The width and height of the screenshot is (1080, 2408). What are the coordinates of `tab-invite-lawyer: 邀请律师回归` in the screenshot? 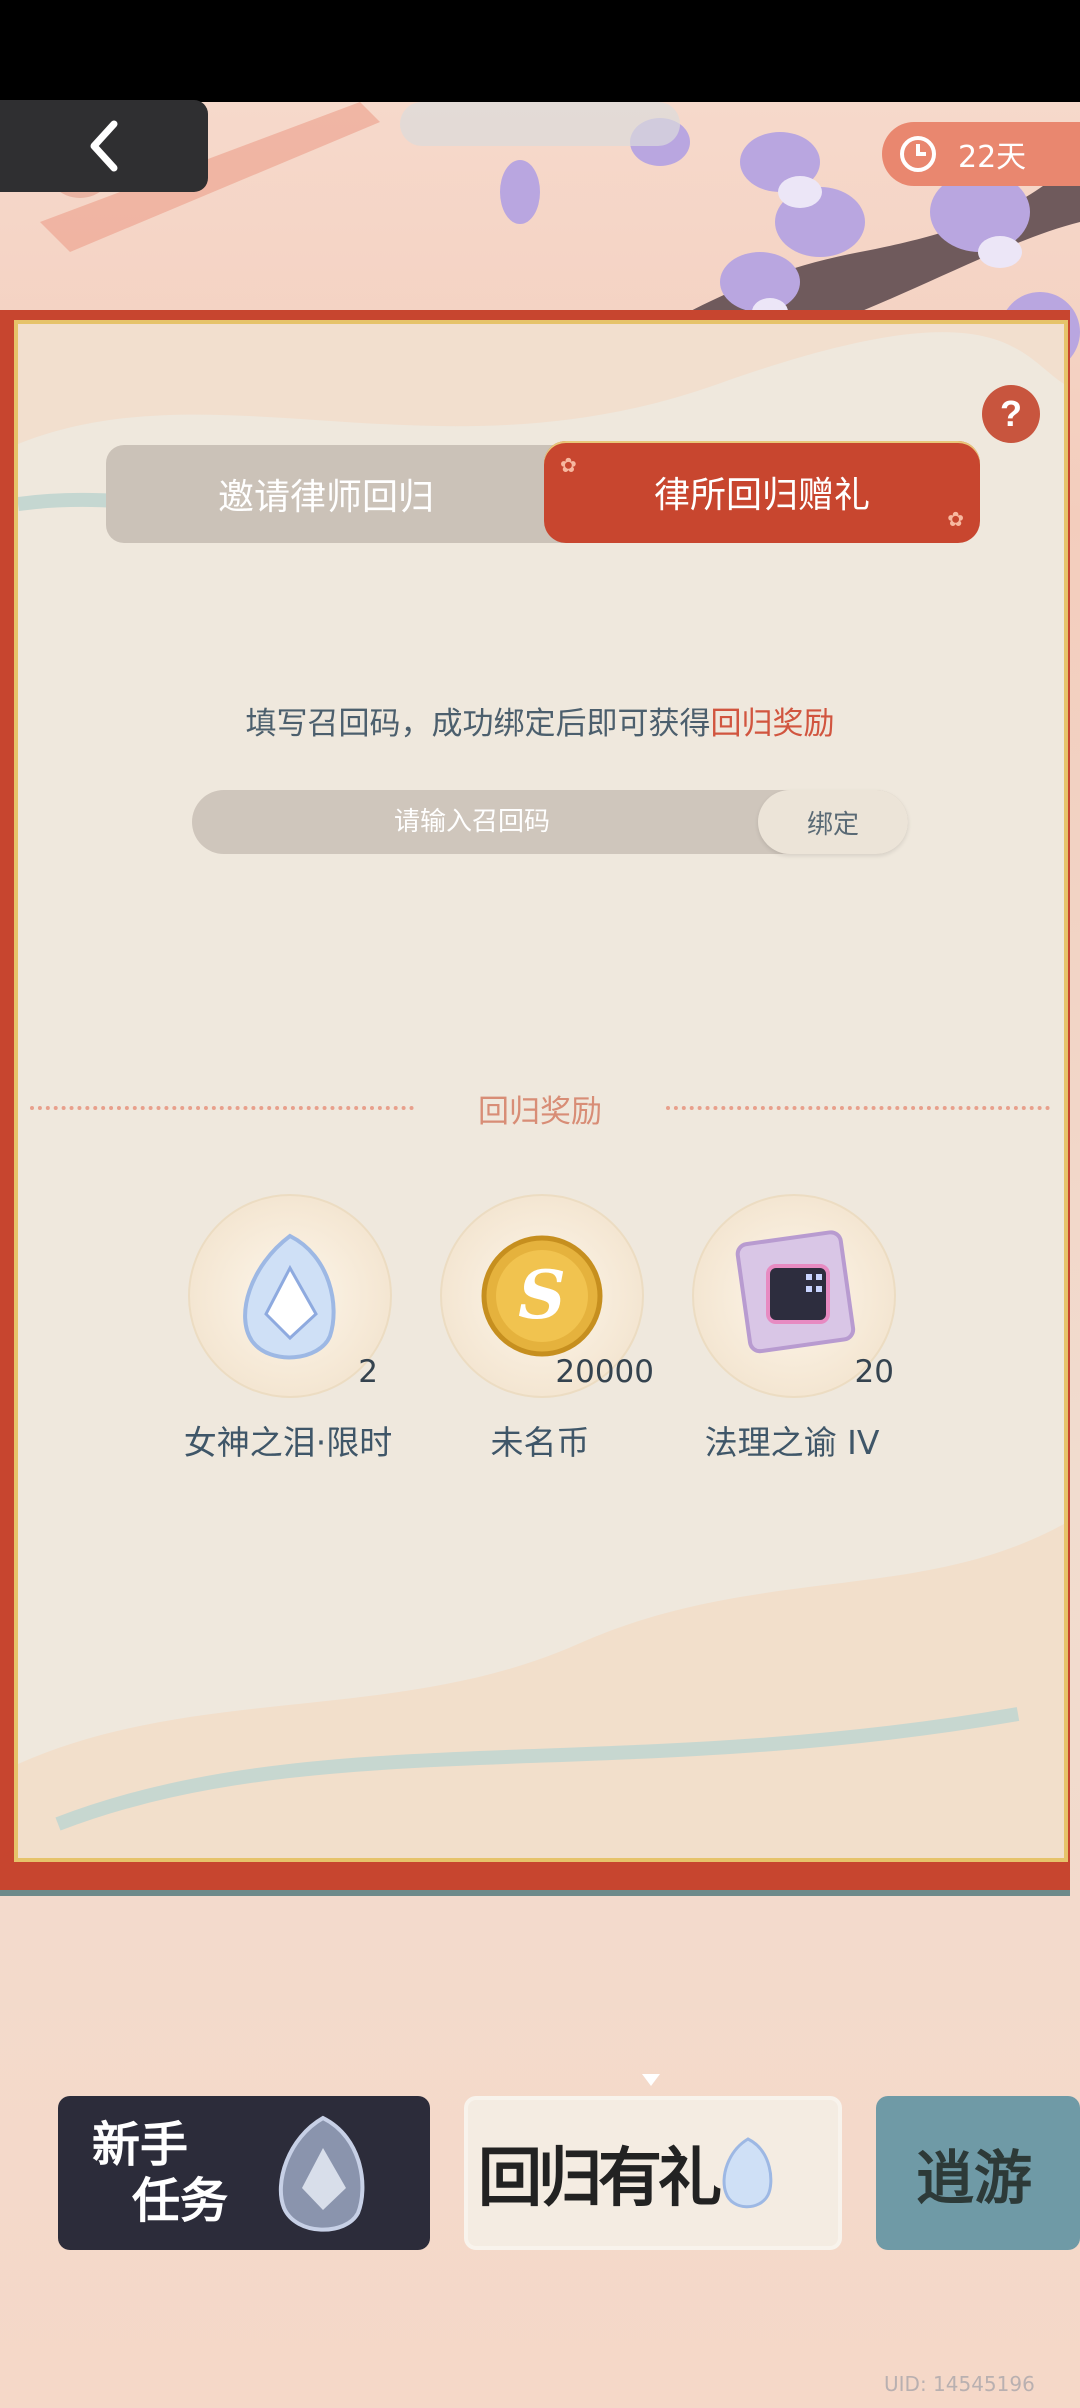 It's located at (356, 494).